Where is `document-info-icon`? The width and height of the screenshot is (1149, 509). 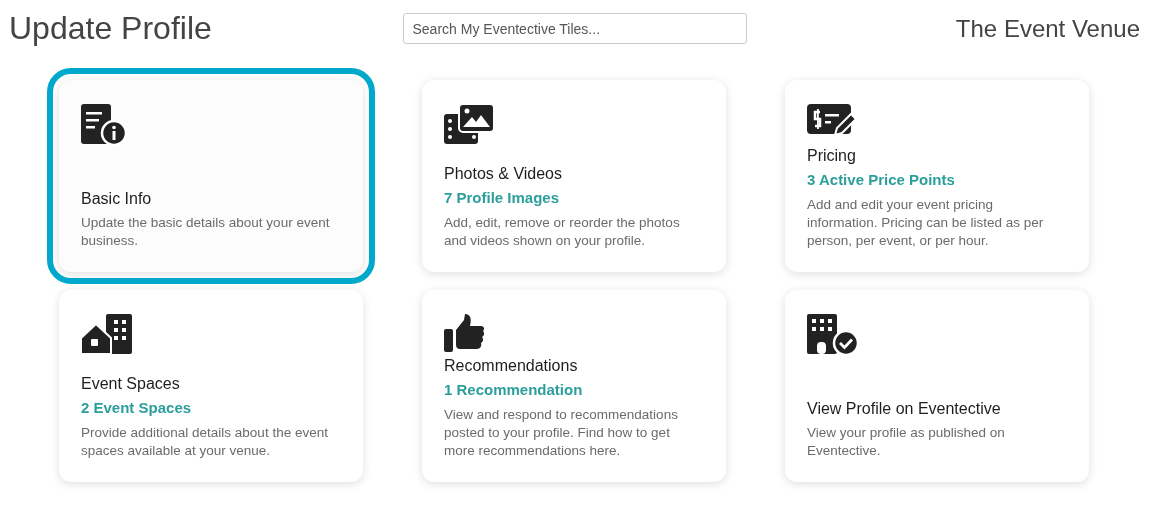 document-info-icon is located at coordinates (104, 125).